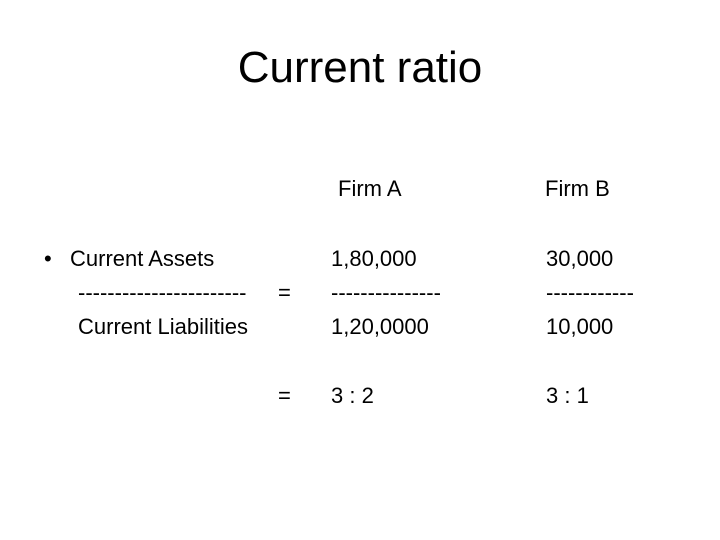 Image resolution: width=720 pixels, height=540 pixels. Describe the element at coordinates (380, 326) in the screenshot. I see `firm-a-denominator: 1,20,0000` at that location.